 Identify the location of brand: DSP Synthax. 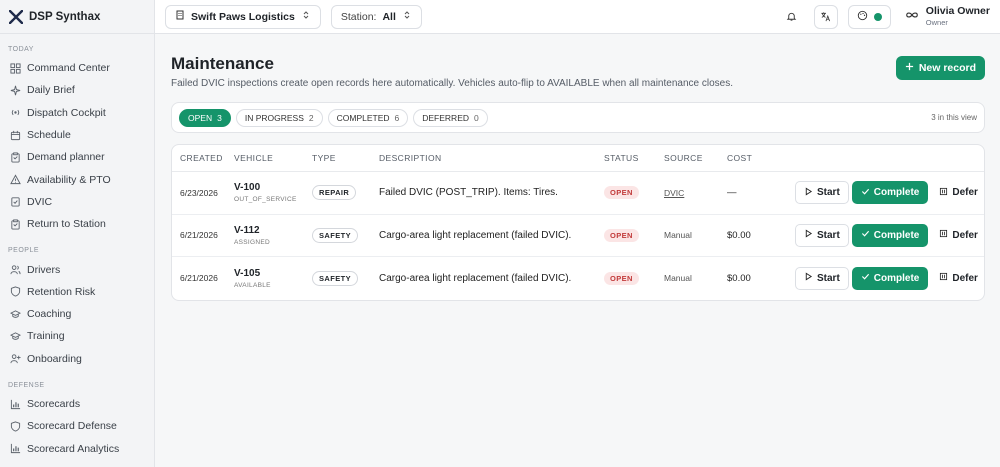
(77, 17).